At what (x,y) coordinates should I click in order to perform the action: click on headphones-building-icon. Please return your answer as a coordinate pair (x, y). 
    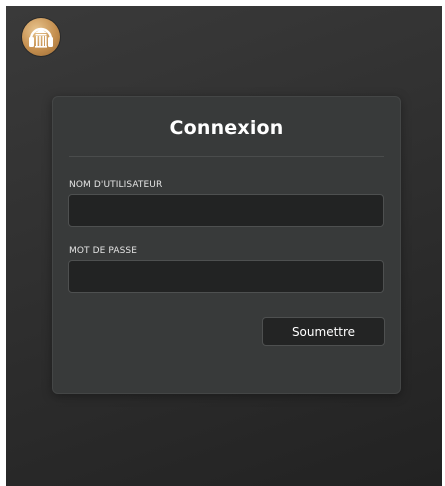
    Looking at the image, I should click on (41, 37).